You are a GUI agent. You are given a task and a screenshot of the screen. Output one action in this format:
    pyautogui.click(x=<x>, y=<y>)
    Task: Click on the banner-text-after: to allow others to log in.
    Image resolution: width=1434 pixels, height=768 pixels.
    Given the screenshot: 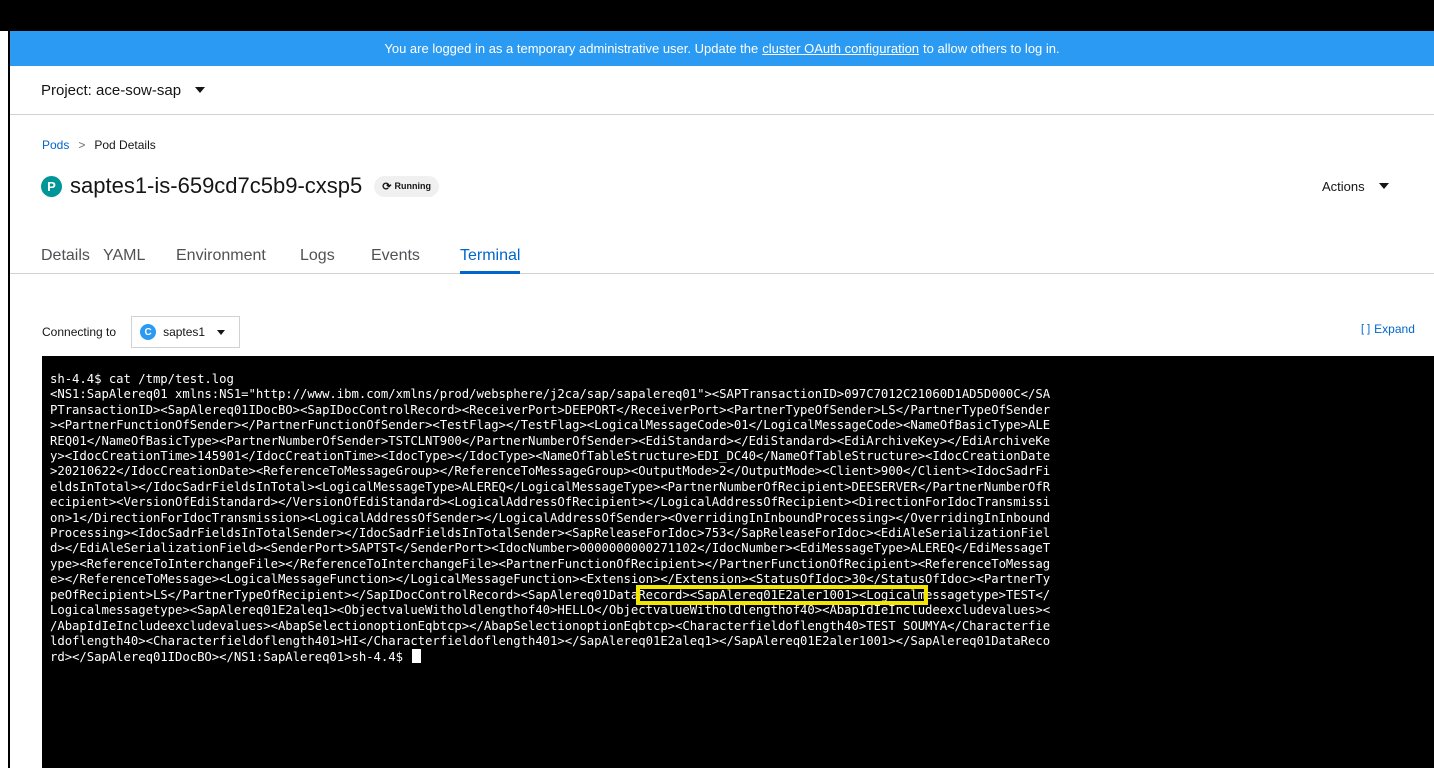 What is the action you would take?
    pyautogui.click(x=991, y=48)
    